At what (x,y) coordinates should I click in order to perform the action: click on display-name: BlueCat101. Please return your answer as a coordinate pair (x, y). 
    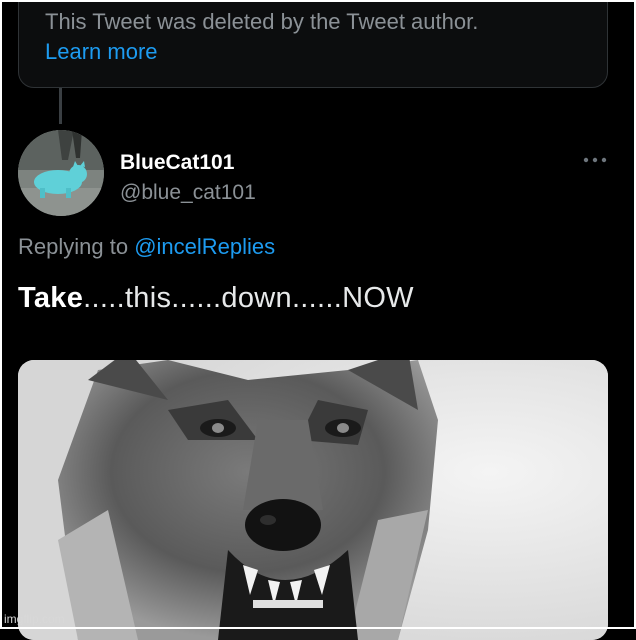
    Looking at the image, I should click on (177, 163).